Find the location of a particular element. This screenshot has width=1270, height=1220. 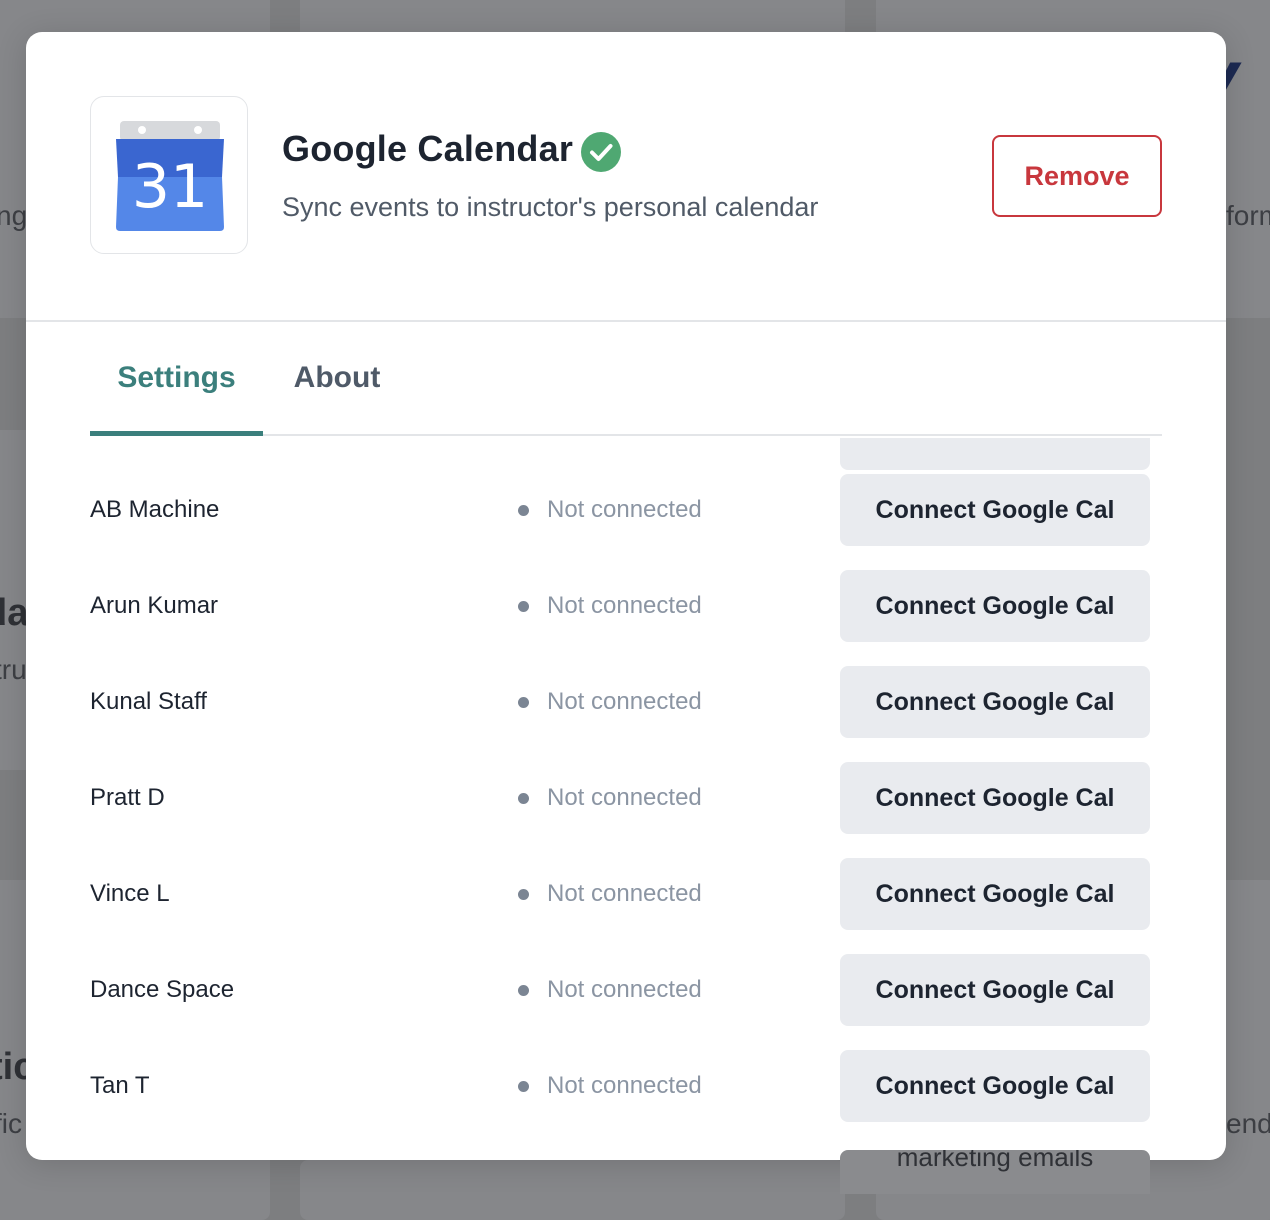

instructor-row: Pratt D Not connected Connect Google Cal is located at coordinates (626, 798).